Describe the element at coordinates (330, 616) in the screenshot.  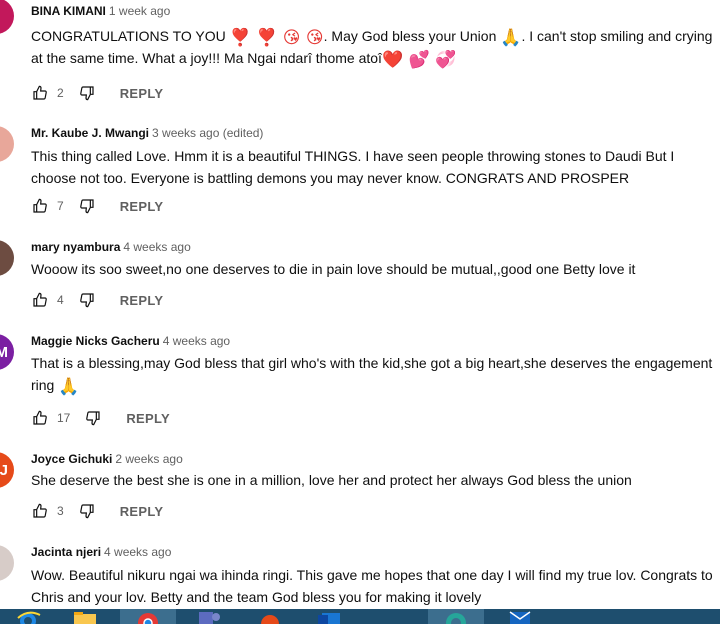
I see `outlook-icon` at that location.